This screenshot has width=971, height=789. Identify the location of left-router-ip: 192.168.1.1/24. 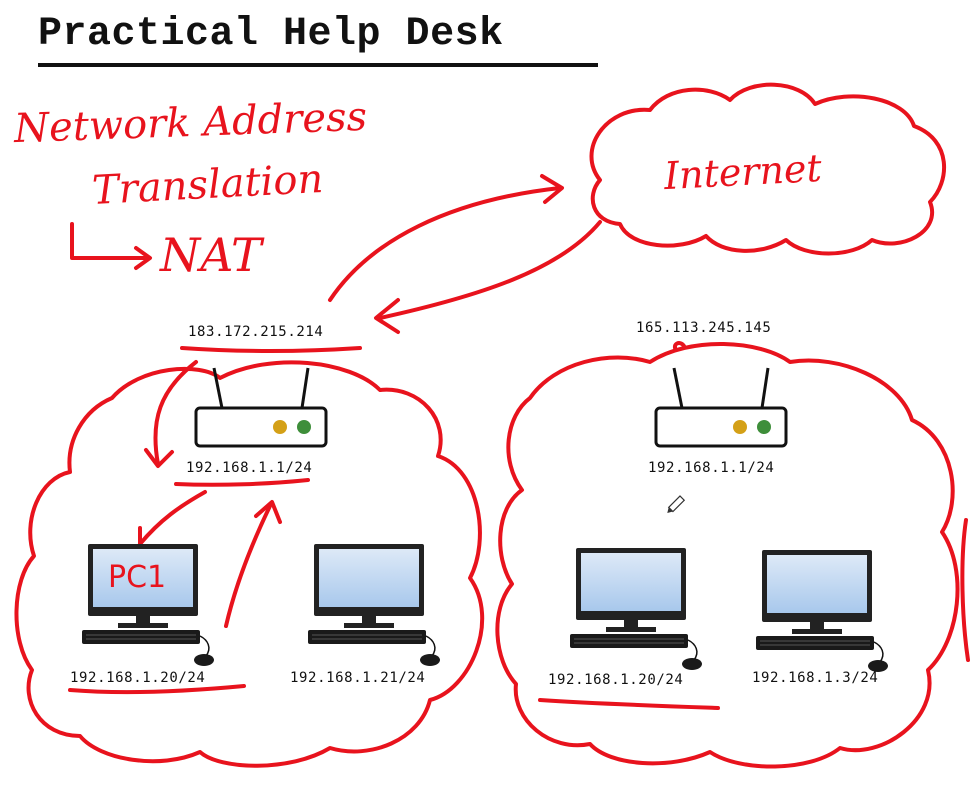
(249, 468).